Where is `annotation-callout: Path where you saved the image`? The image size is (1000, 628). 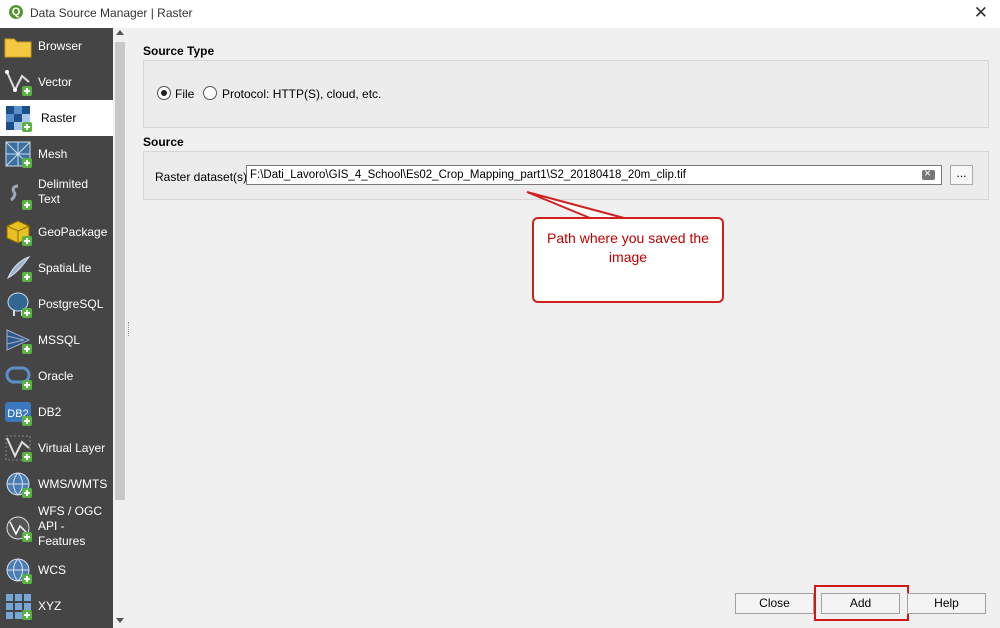 annotation-callout: Path where you saved the image is located at coordinates (628, 260).